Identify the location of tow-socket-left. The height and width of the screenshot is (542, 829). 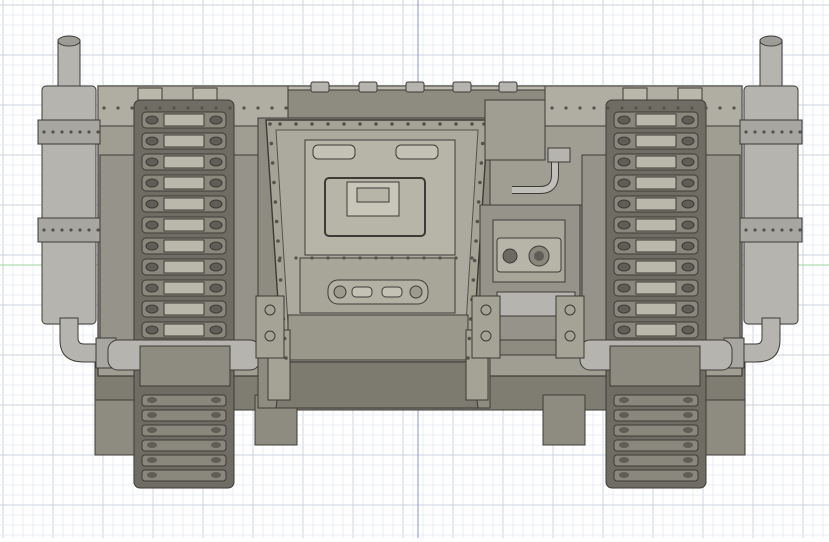
(510, 256).